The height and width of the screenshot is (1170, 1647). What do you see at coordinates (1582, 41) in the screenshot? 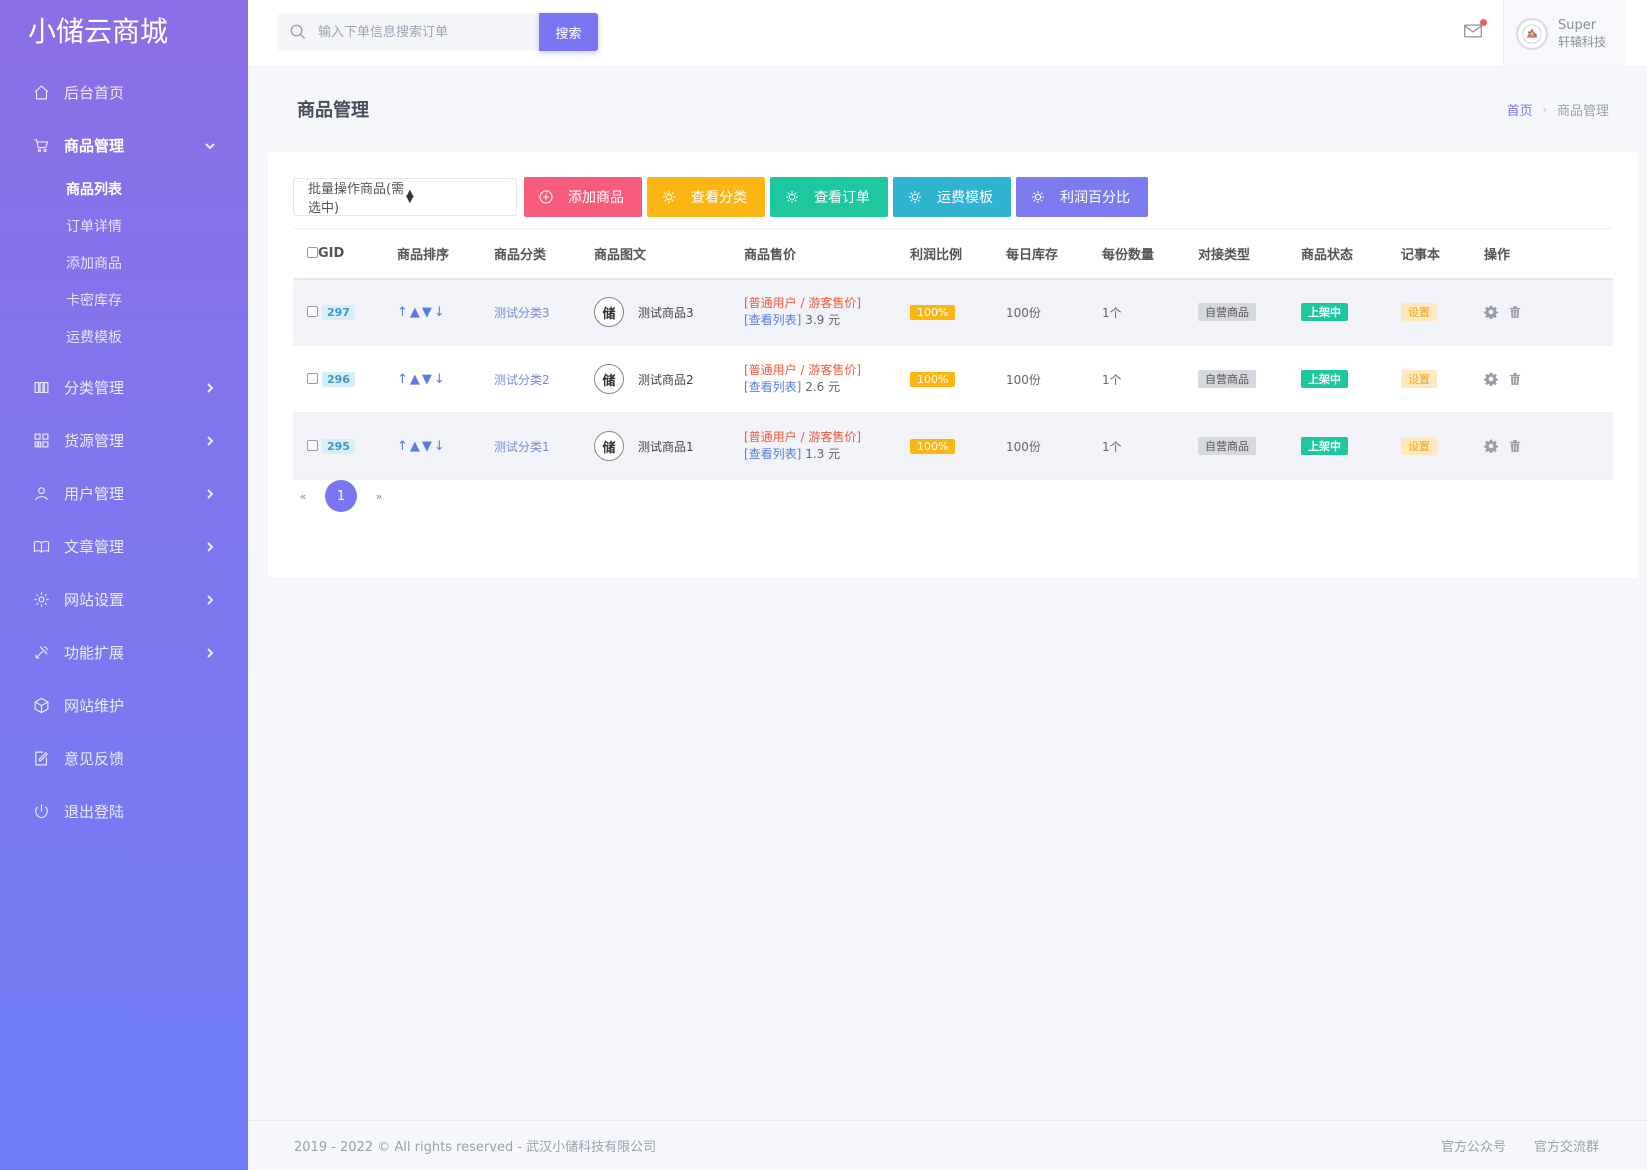
I see `user-org: 轩辕科技` at bounding box center [1582, 41].